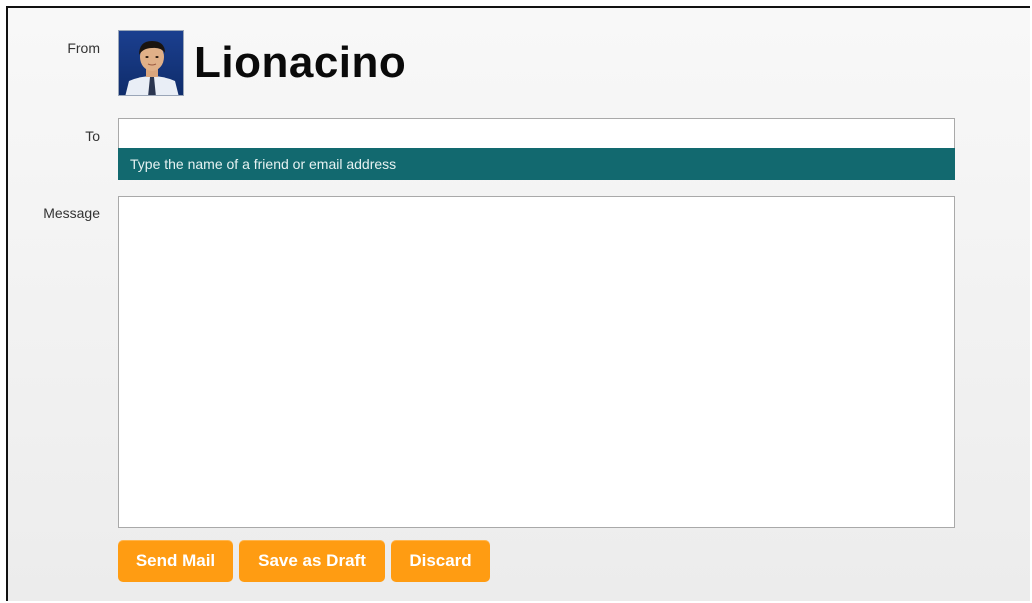 The height and width of the screenshot is (603, 1032). Describe the element at coordinates (536, 133) in the screenshot. I see `to-input` at that location.